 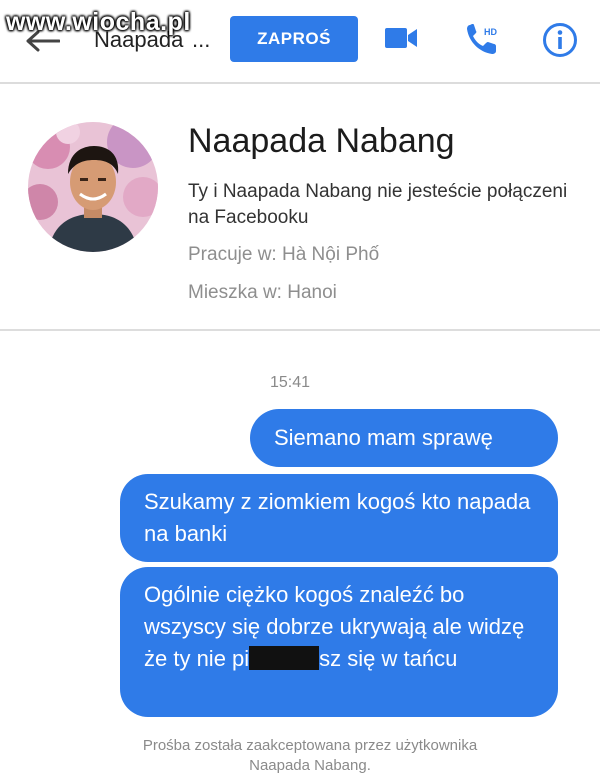 I want to click on avatar, so click(x=93, y=187).